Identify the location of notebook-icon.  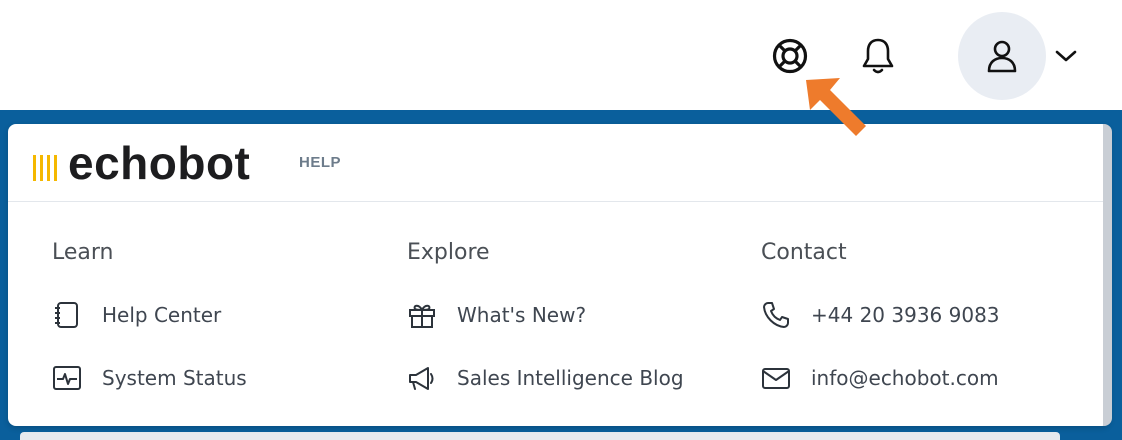
(67, 315).